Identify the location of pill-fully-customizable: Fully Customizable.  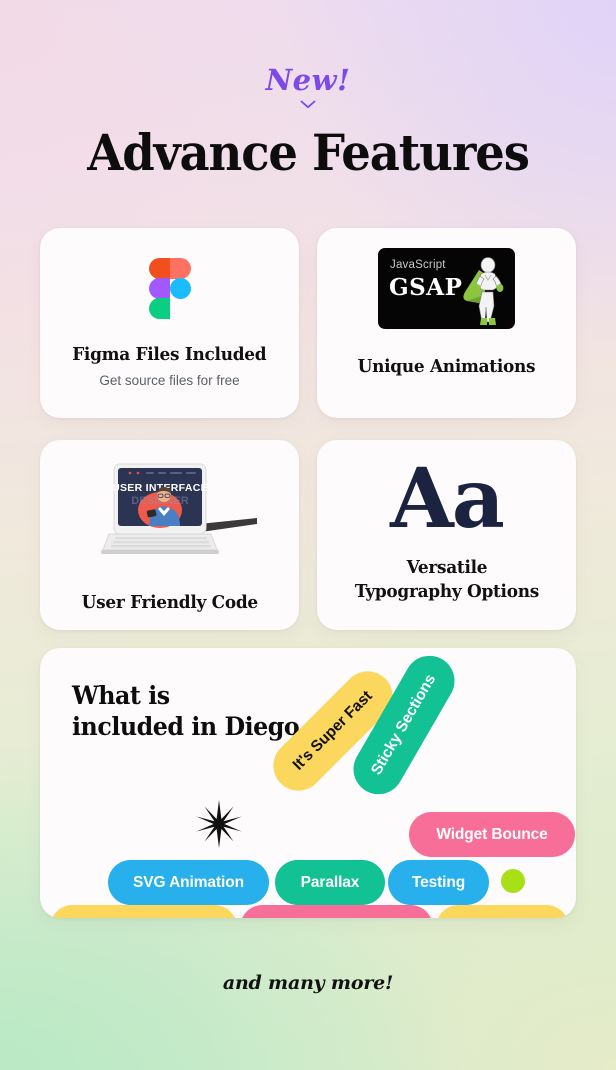
(143, 911).